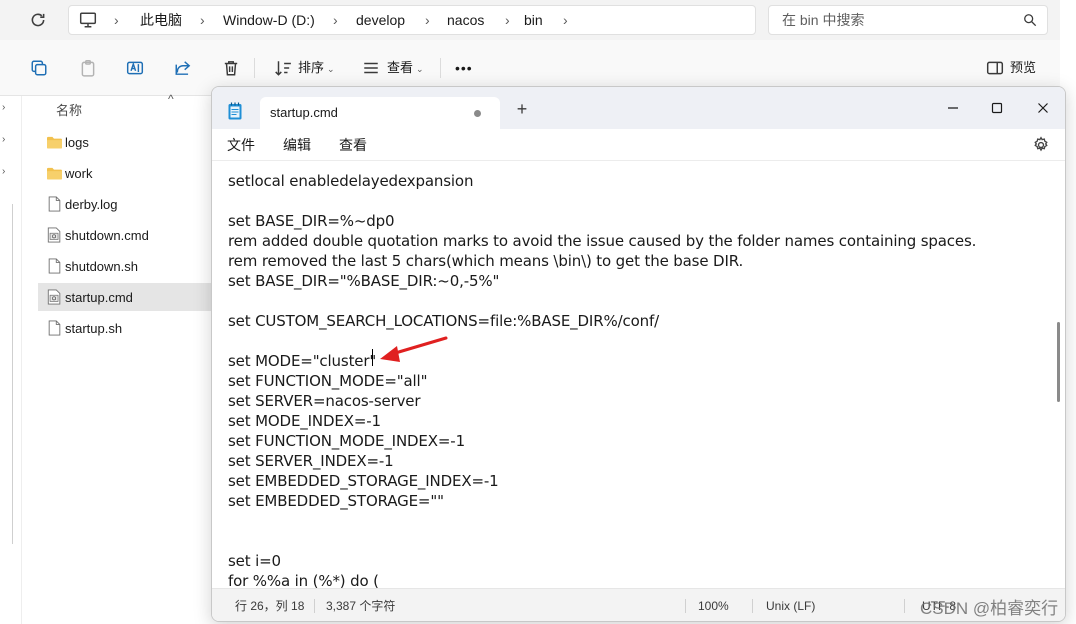 This screenshot has width=1076, height=624. Describe the element at coordinates (183, 68) in the screenshot. I see `share-icon` at that location.